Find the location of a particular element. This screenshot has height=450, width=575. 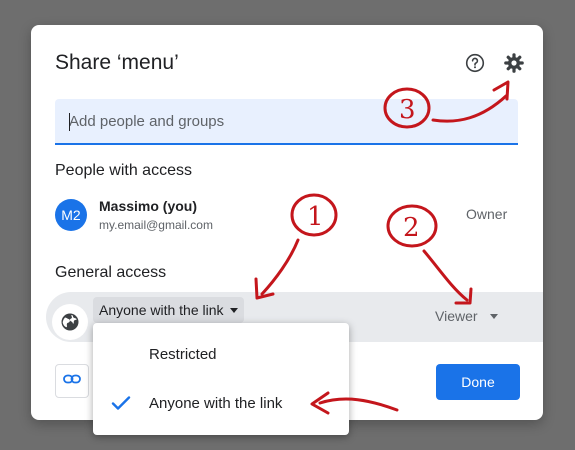

globe-icon is located at coordinates (70, 322).